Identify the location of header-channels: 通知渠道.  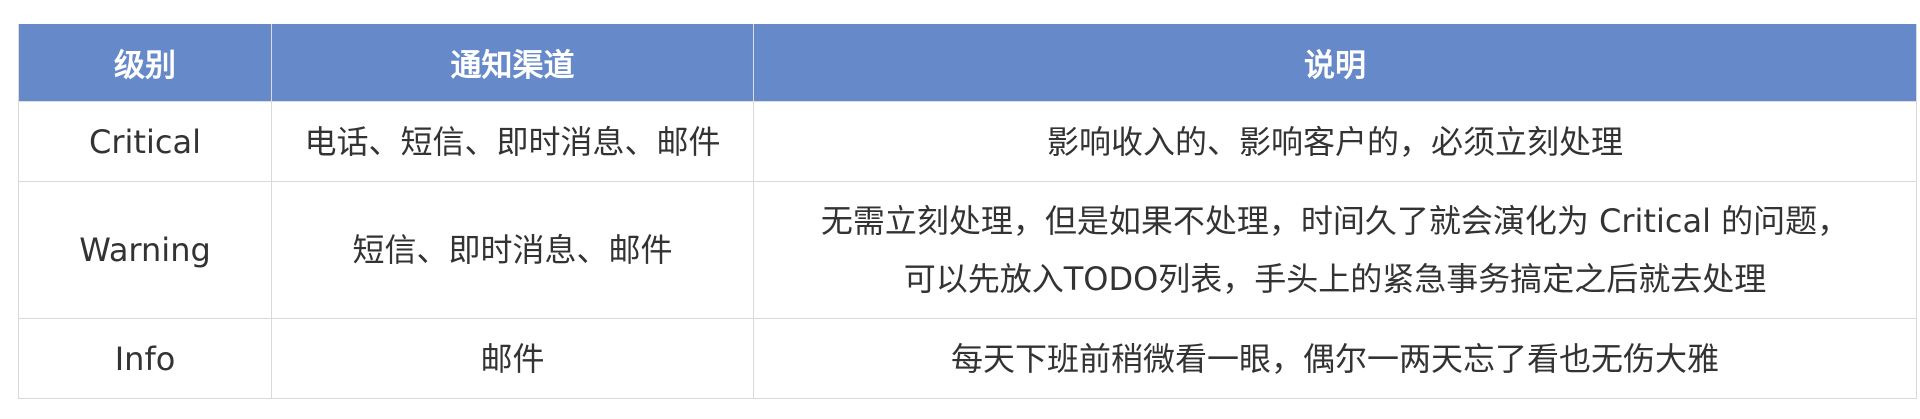
(512, 63).